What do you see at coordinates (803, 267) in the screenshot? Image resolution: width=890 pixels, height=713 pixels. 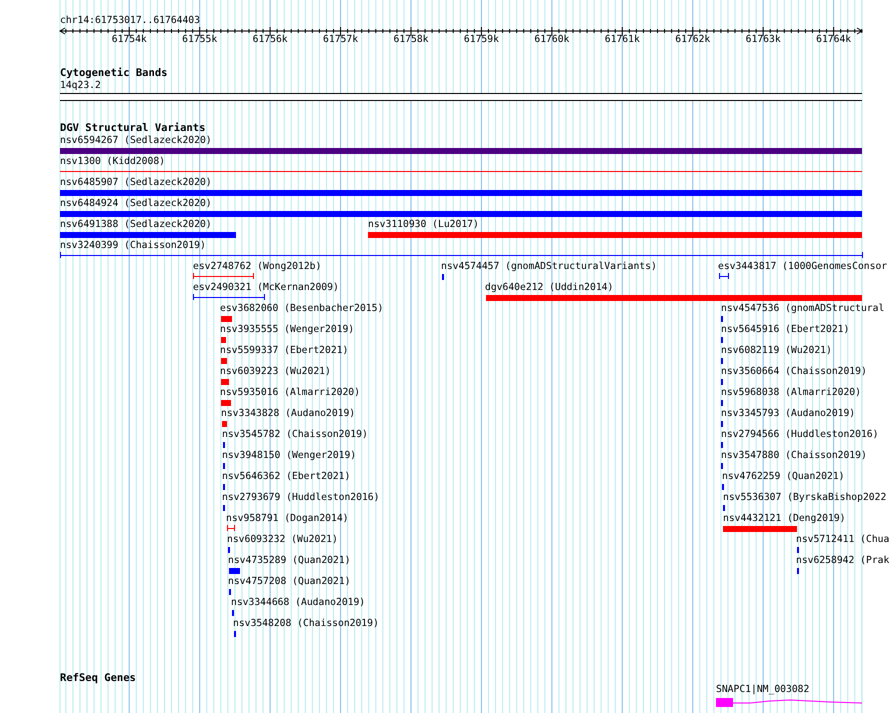 I see `feature-label: esv3443817 (1000GenomesConsor` at bounding box center [803, 267].